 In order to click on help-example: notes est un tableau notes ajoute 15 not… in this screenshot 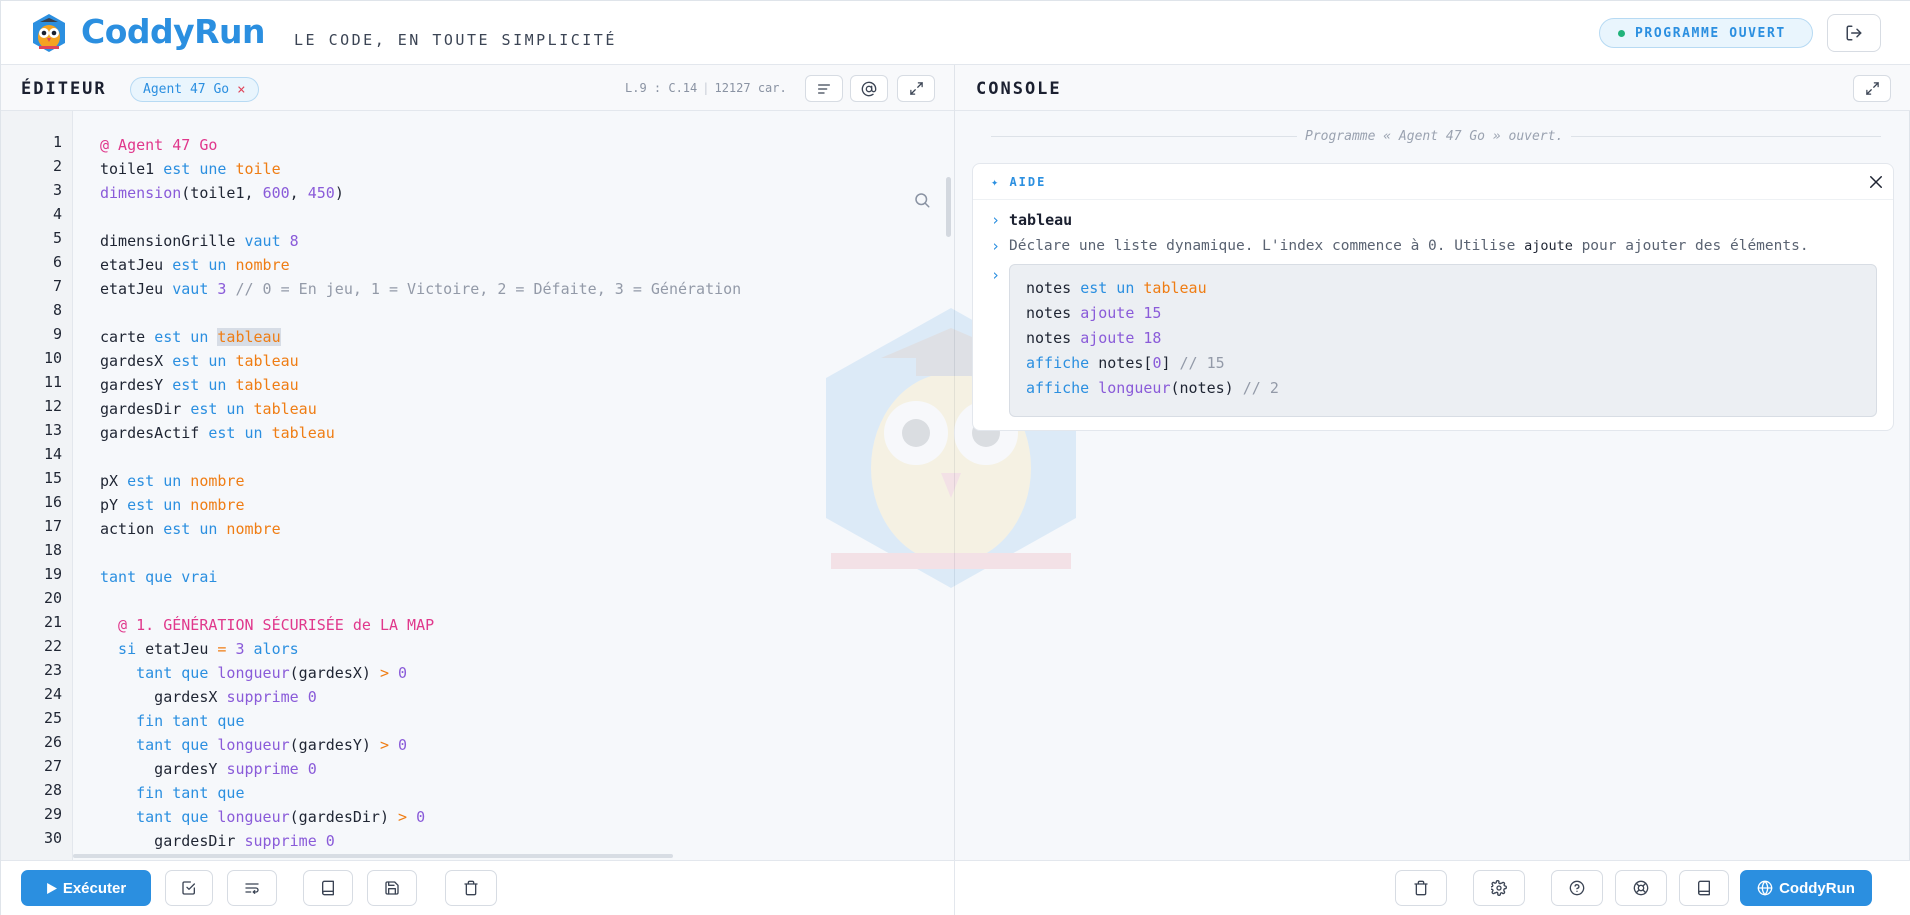, I will do `click(1443, 340)`.